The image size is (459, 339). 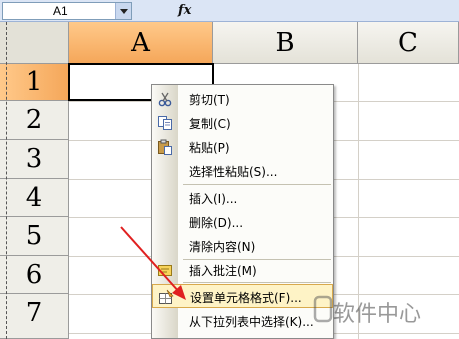 I want to click on menu-item-clear-contents: 清除内容(N), so click(x=242, y=246).